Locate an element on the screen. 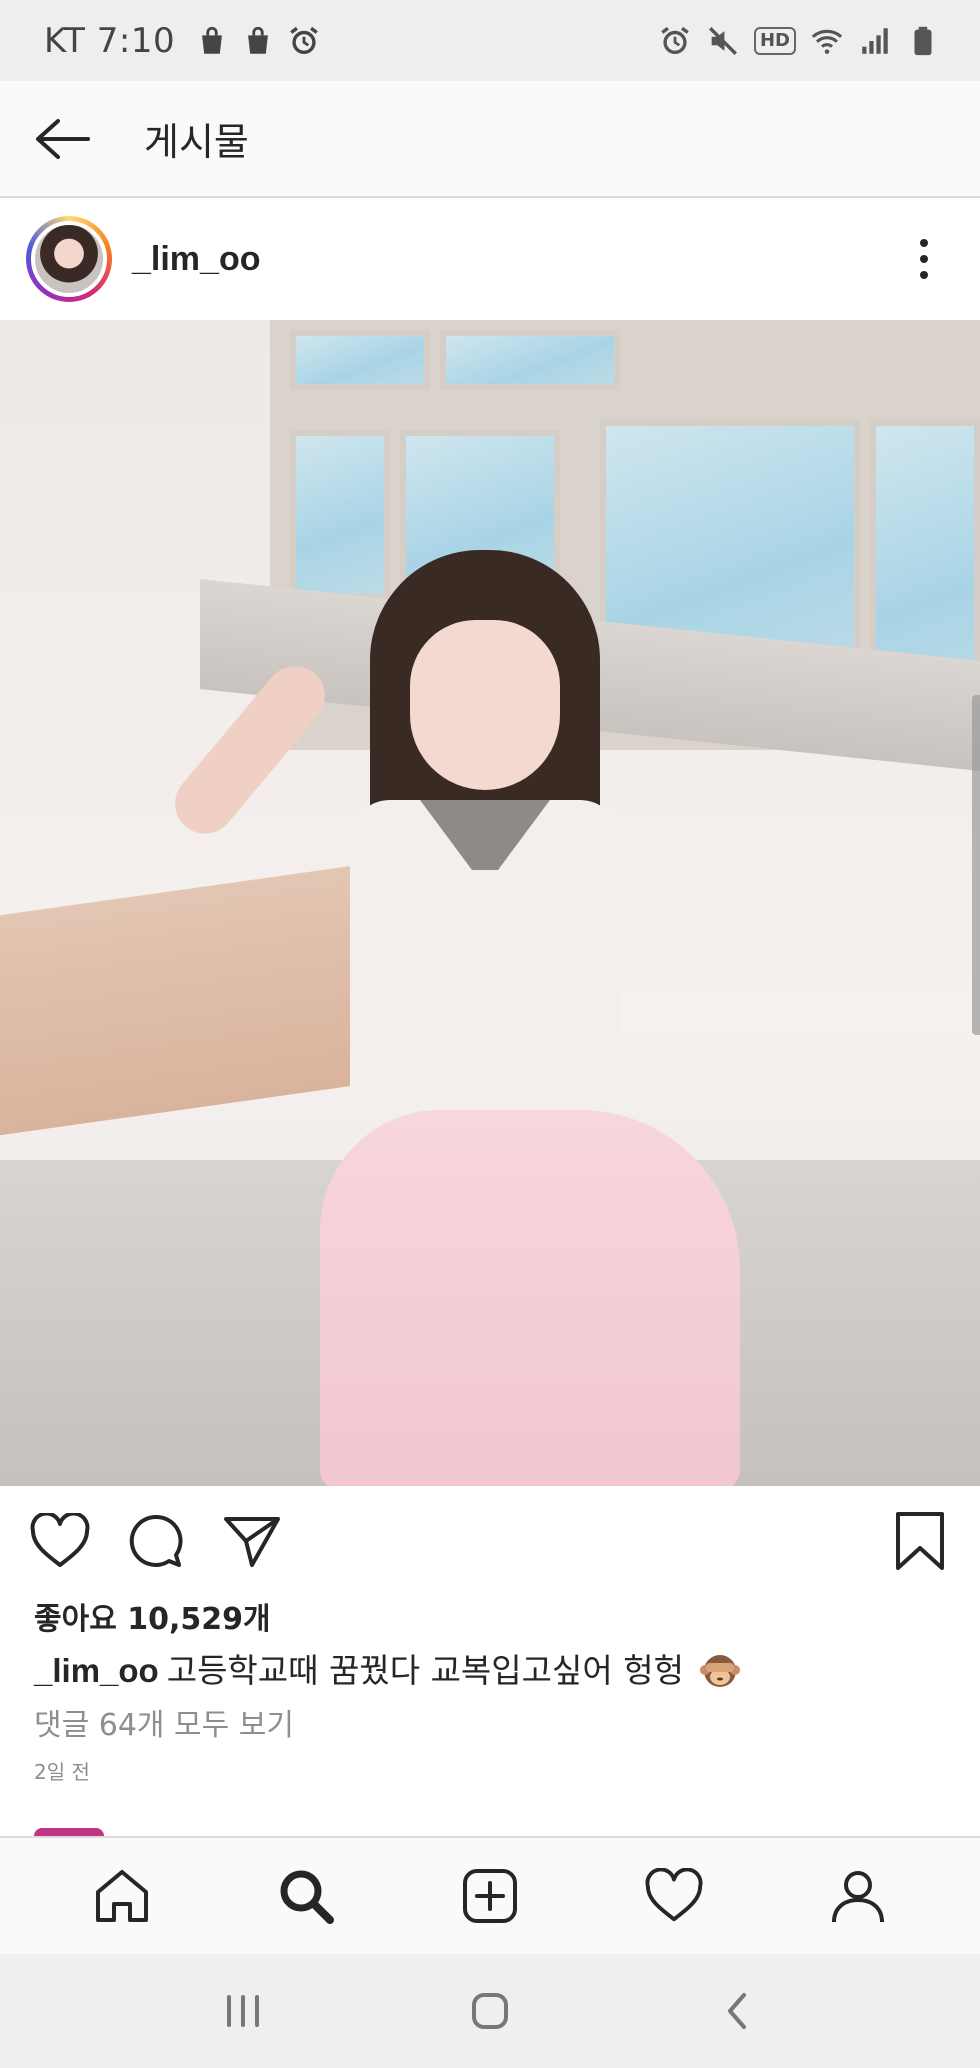 This screenshot has height=2068, width=980. tab-new-post is located at coordinates (490, 1896).